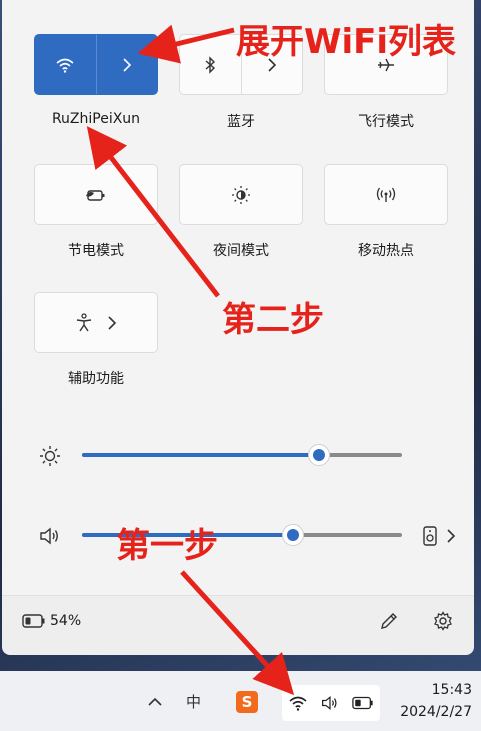  Describe the element at coordinates (273, 320) in the screenshot. I see `annotation-step-two: 第二步` at that location.